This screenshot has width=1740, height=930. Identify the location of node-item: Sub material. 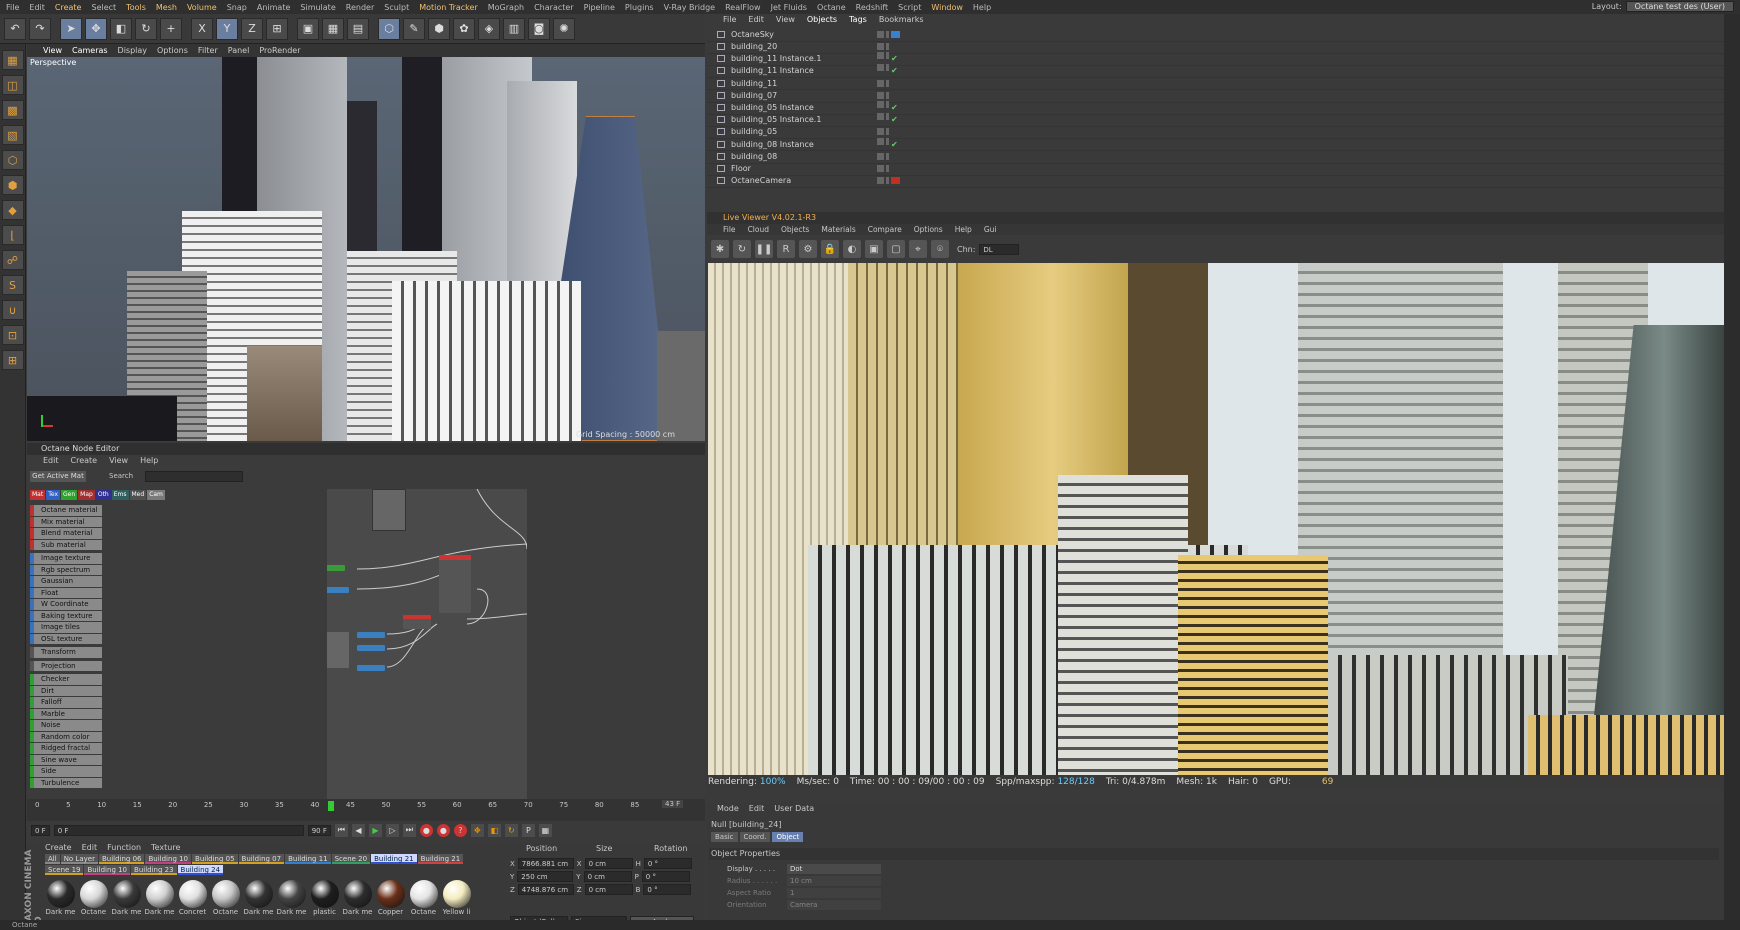
(66, 544).